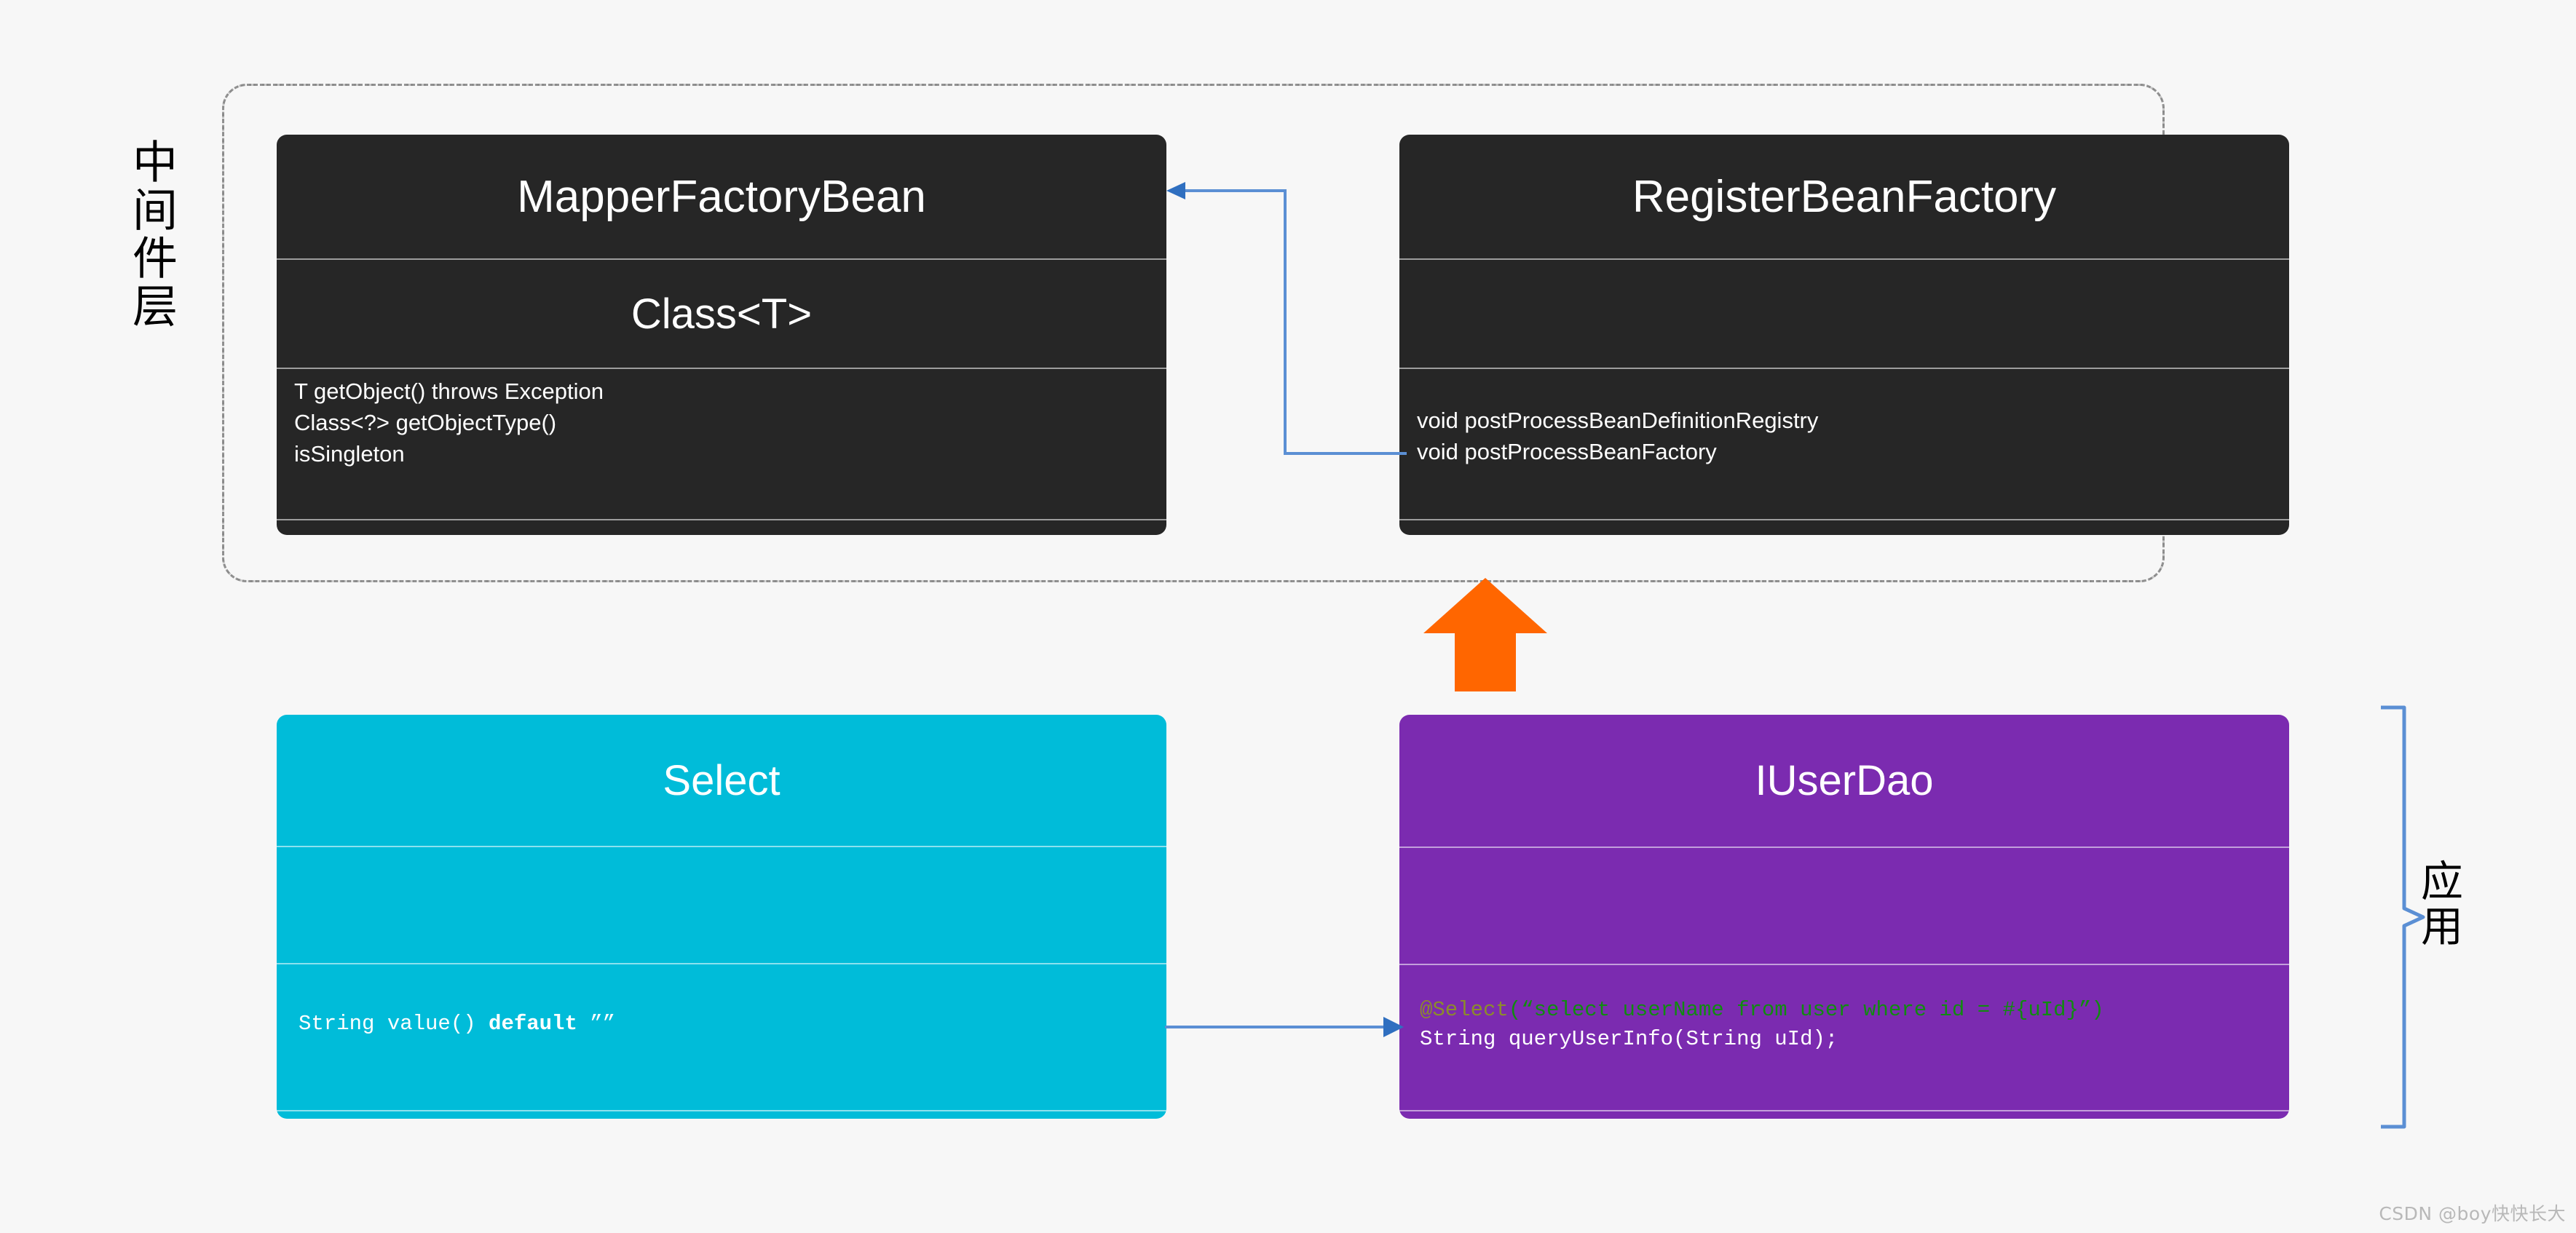 This screenshot has width=2576, height=1233. What do you see at coordinates (1284, 1027) in the screenshot?
I see `connector-select-to-iuserdao` at bounding box center [1284, 1027].